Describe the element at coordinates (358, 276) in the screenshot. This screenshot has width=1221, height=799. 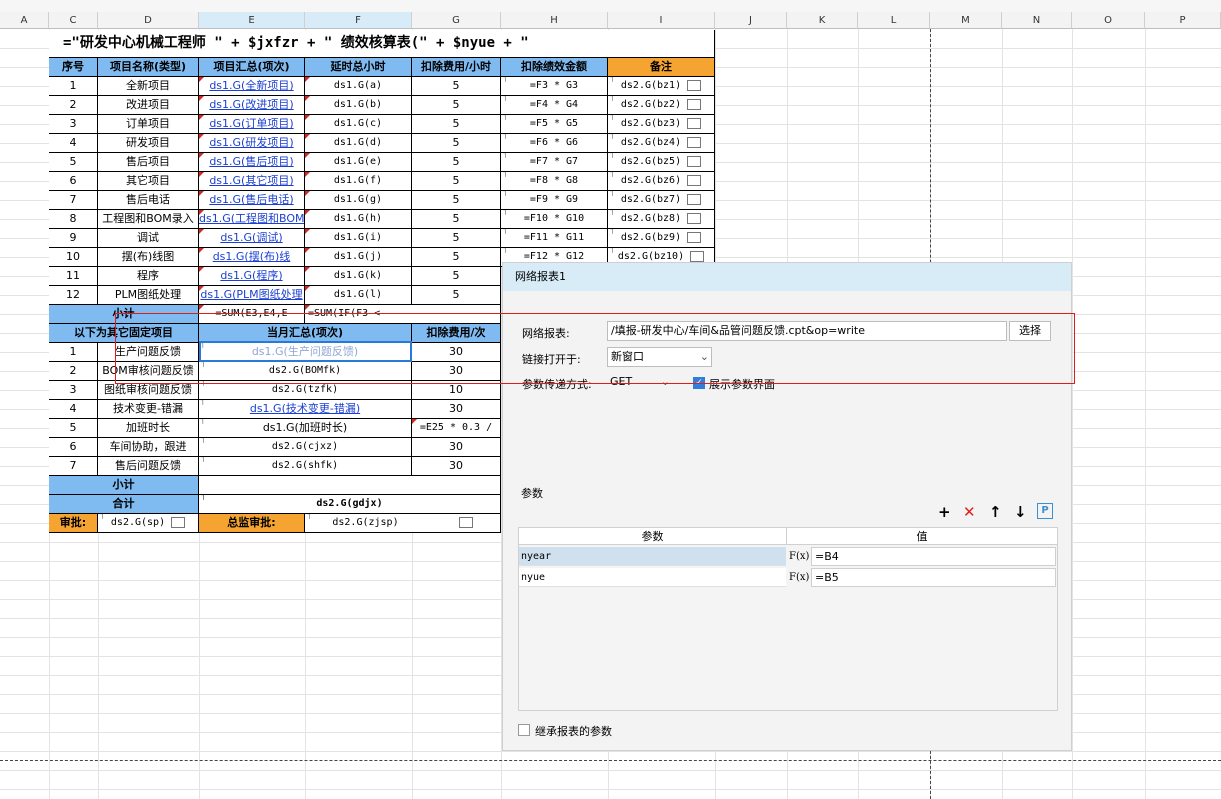
I see `row-delay: ds1.G(k)` at that location.